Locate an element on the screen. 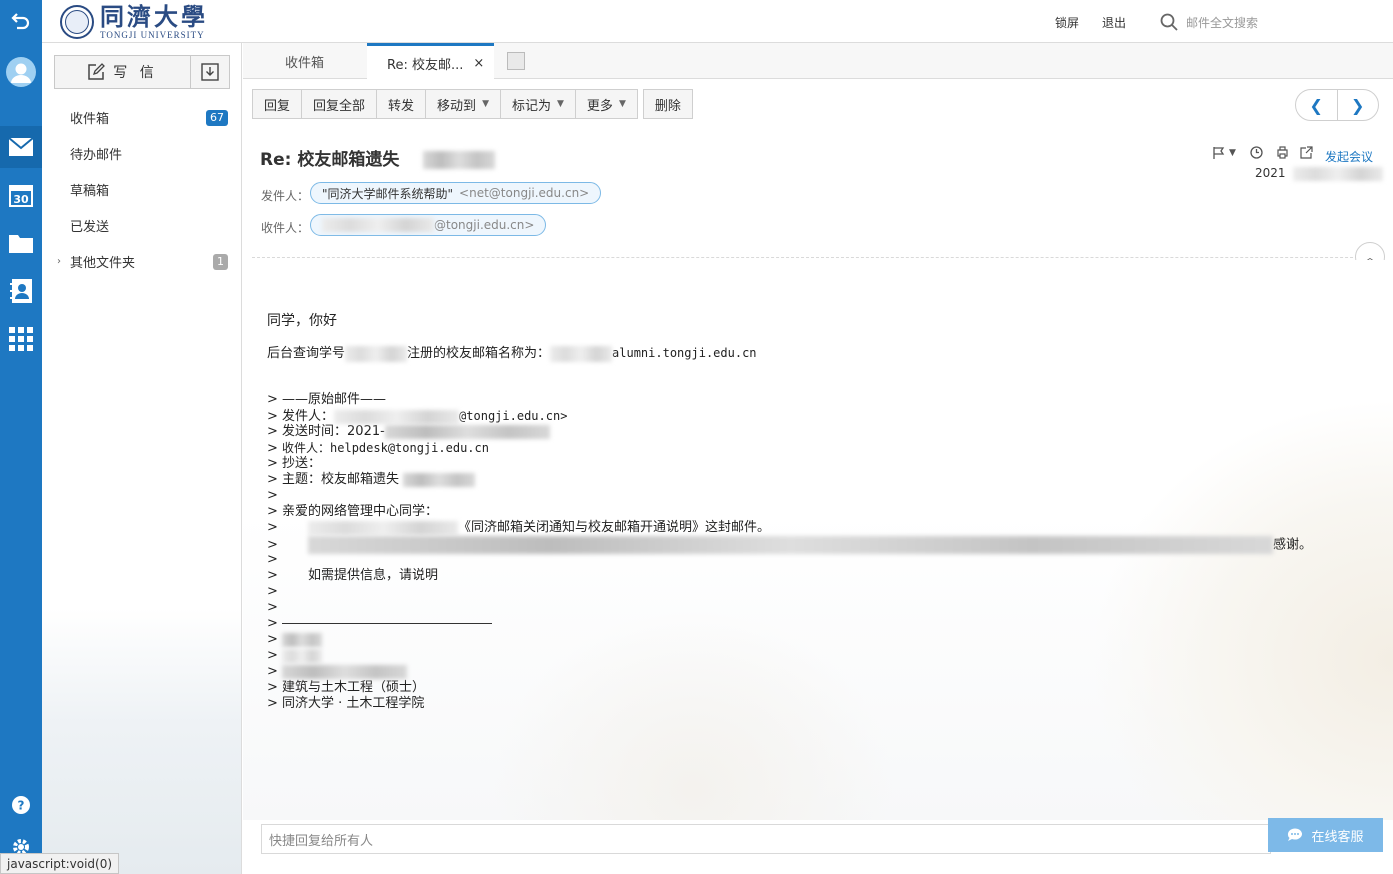 This screenshot has height=874, width=1393. reply-all-label: 回复全部 is located at coordinates (339, 106).